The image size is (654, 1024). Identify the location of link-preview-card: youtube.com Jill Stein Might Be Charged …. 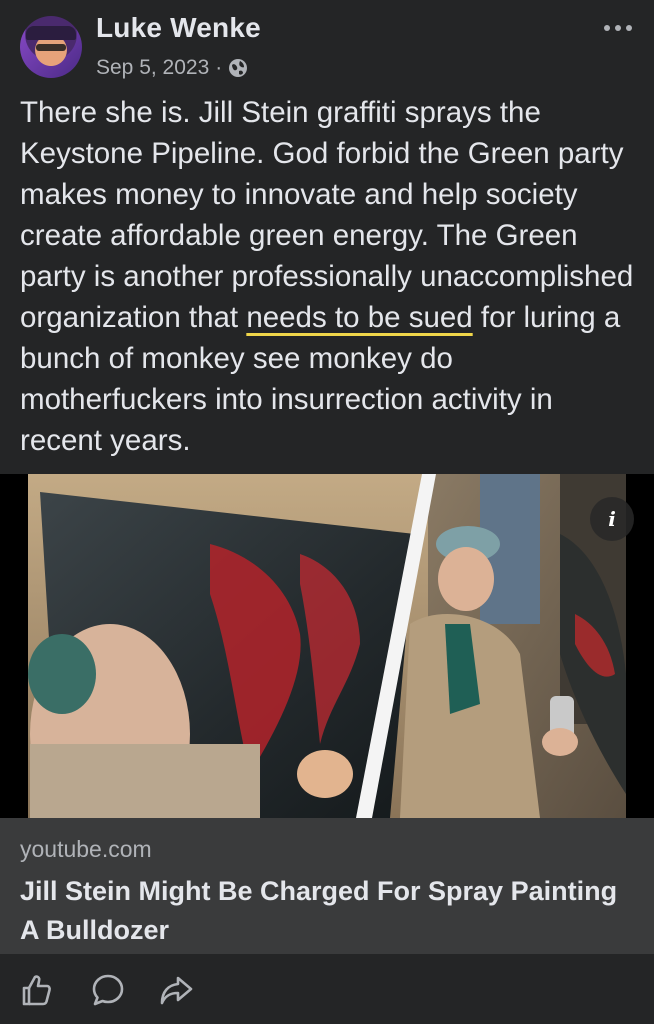
(327, 886).